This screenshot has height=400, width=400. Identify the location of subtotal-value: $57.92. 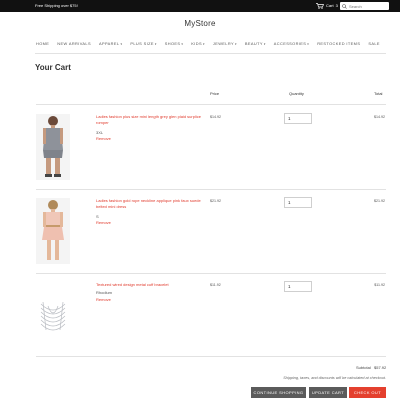
(380, 367).